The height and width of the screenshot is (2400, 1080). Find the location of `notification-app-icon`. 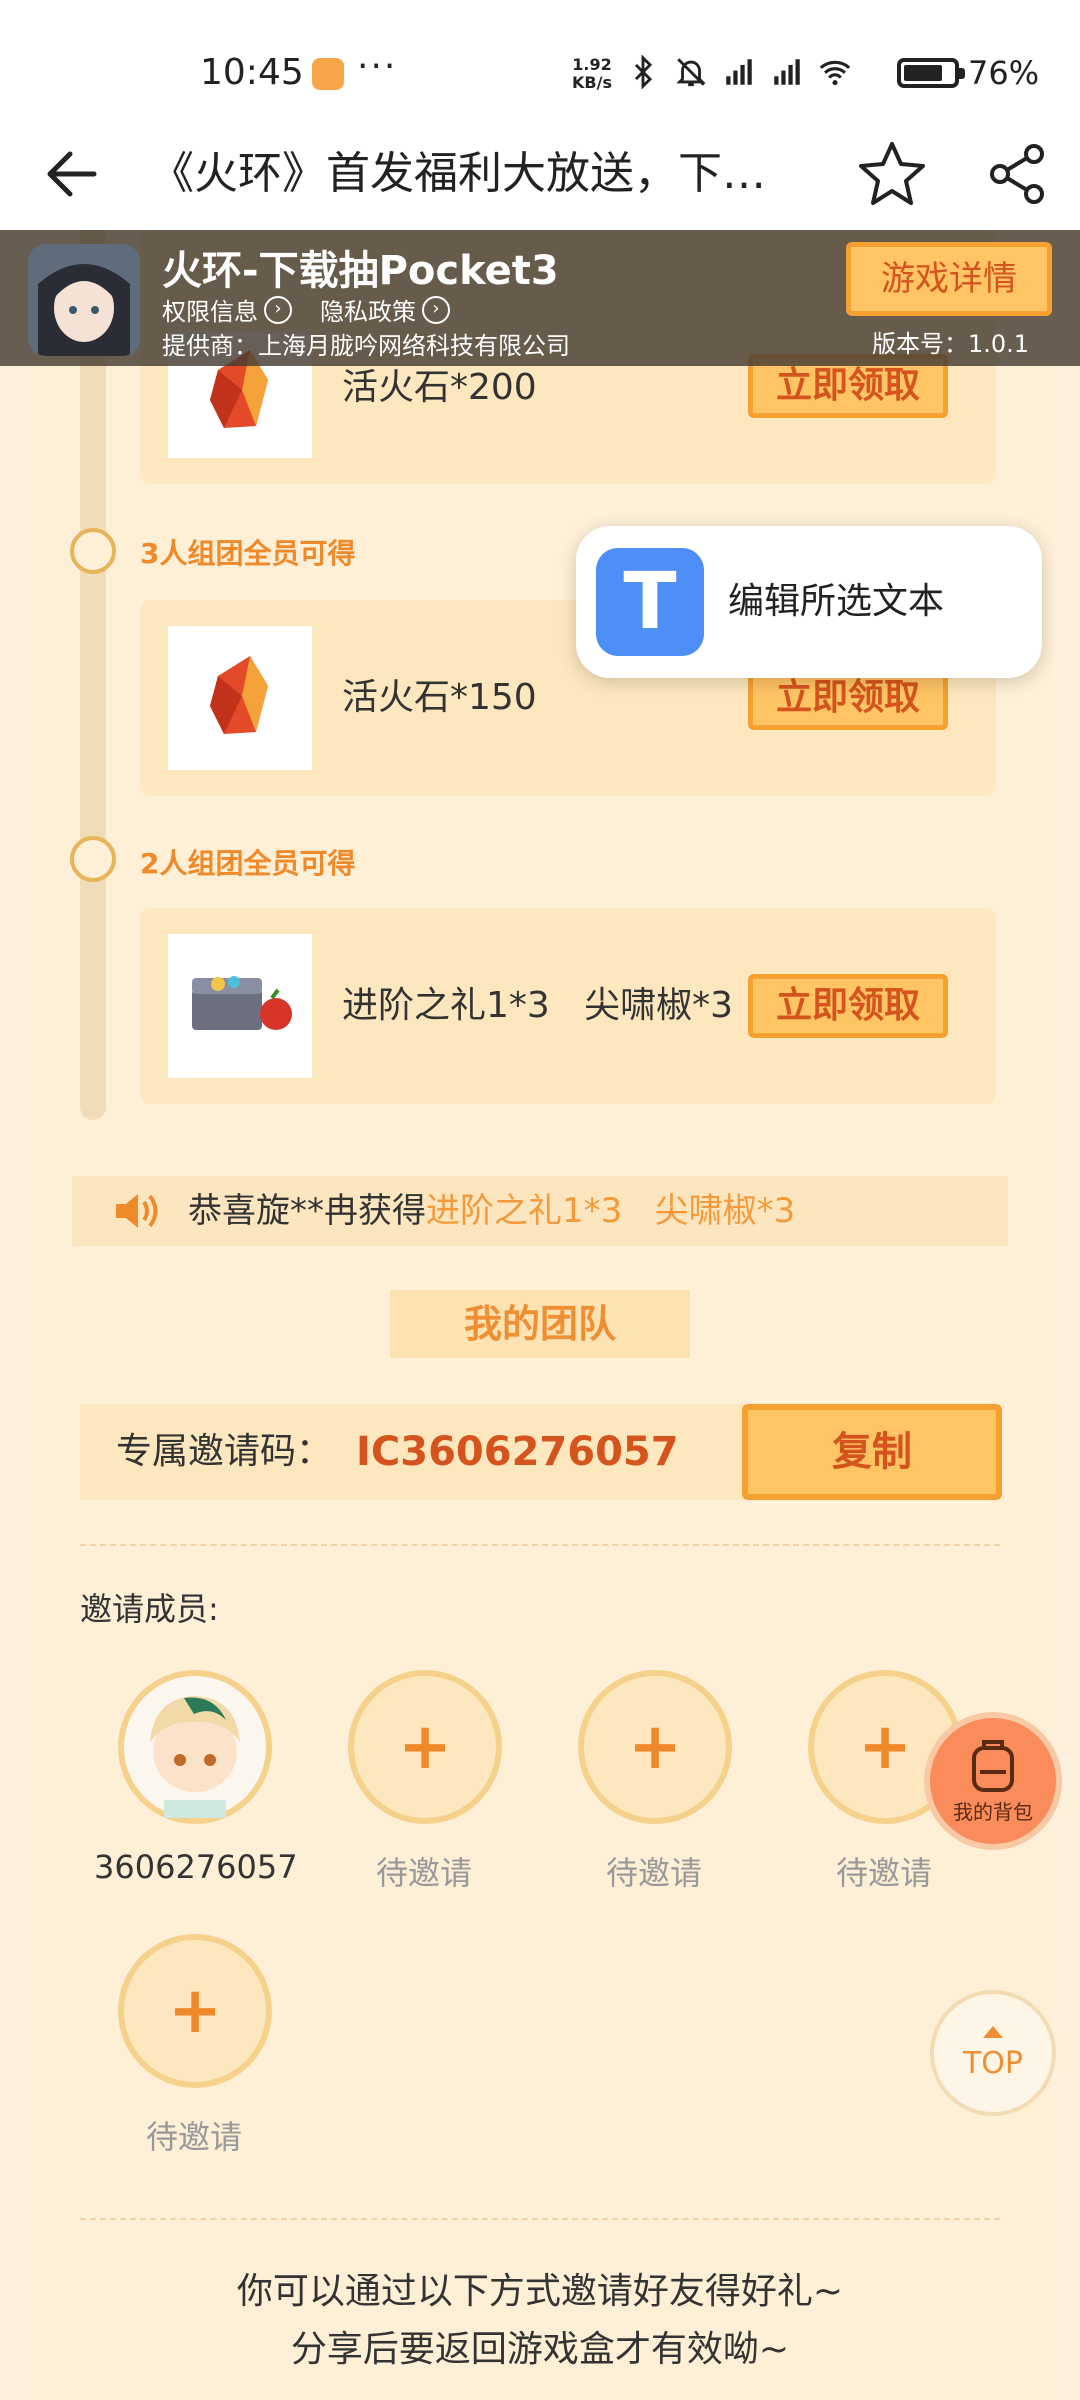

notification-app-icon is located at coordinates (328, 74).